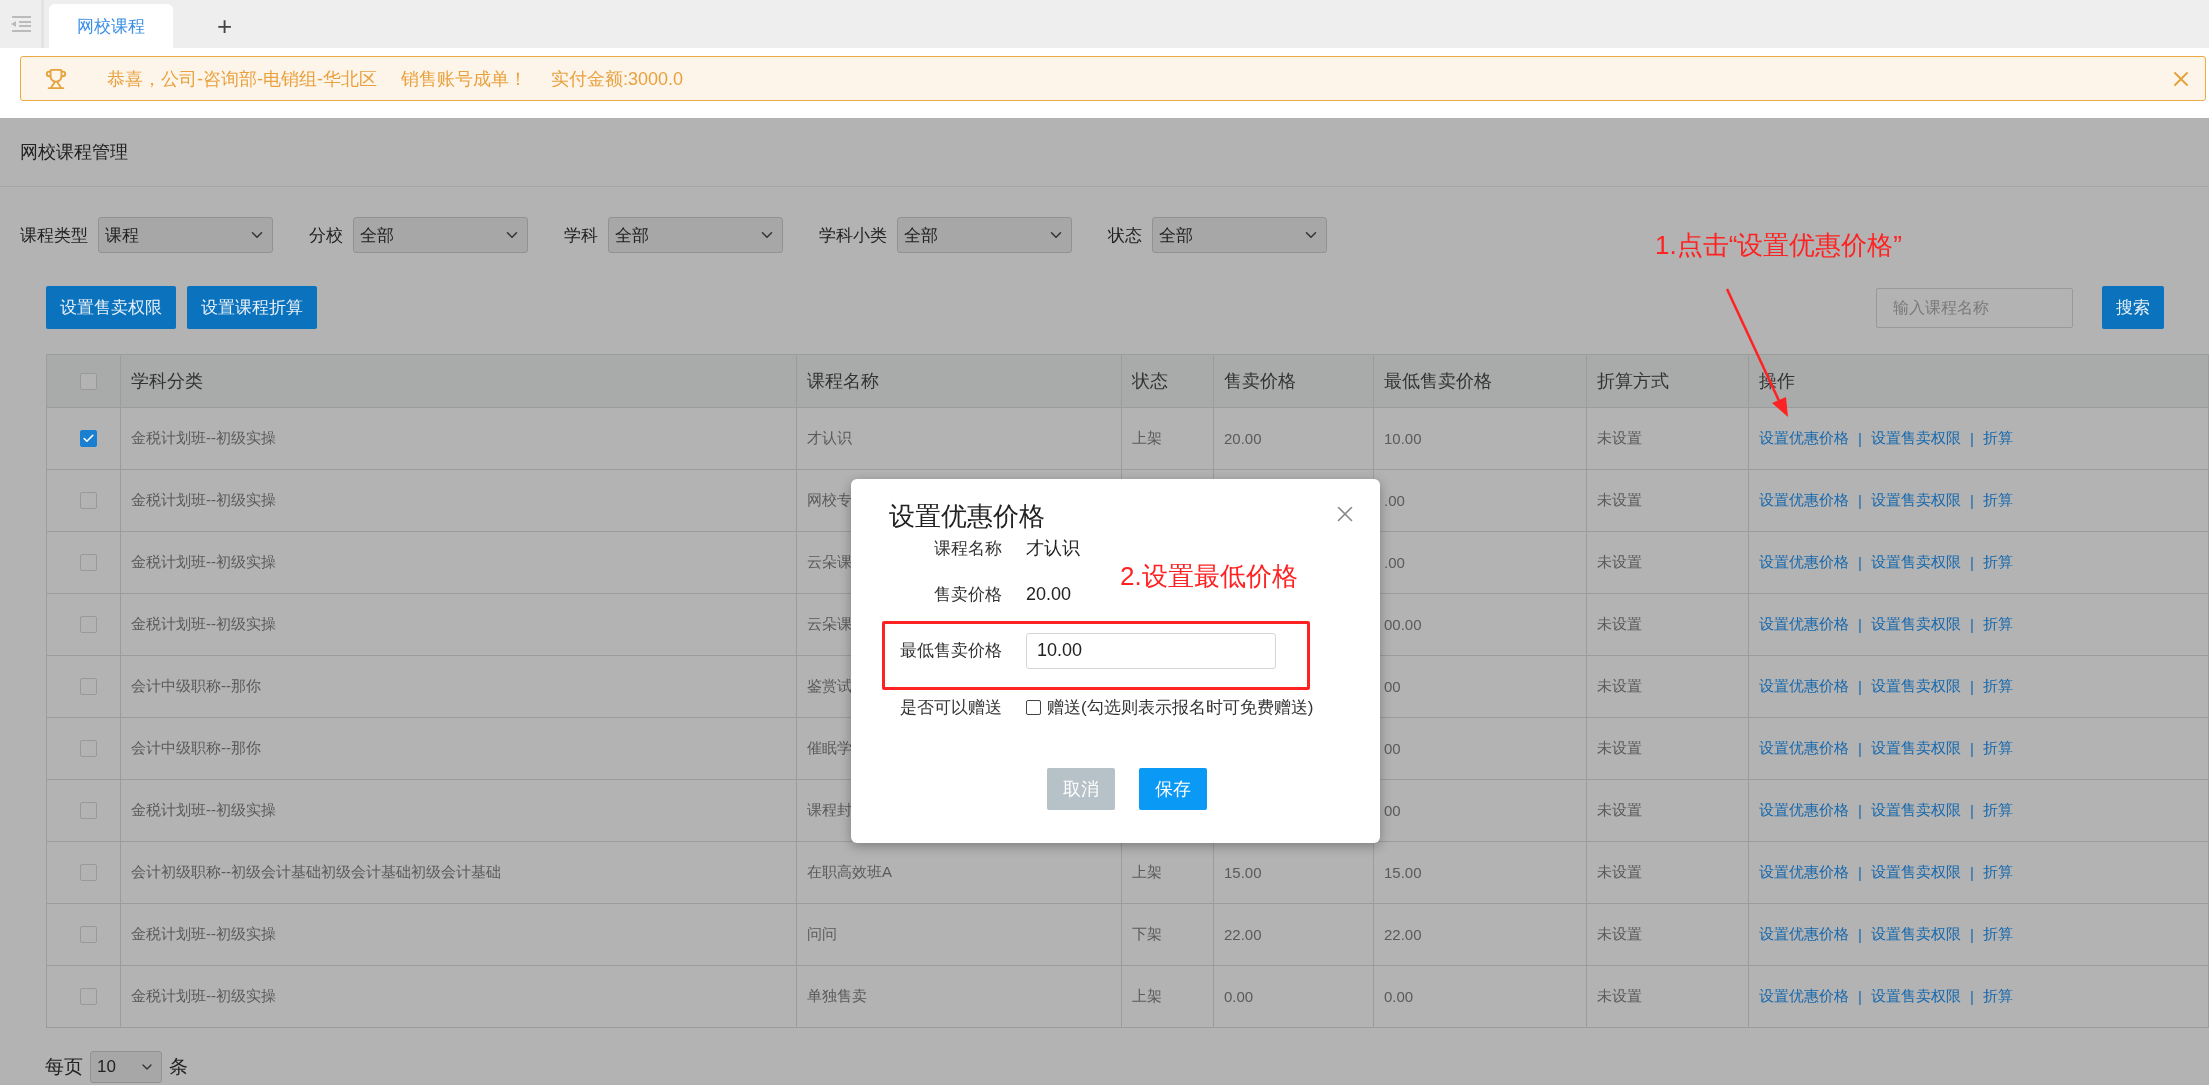  I want to click on filter-dropdown: 课程, so click(185, 235).